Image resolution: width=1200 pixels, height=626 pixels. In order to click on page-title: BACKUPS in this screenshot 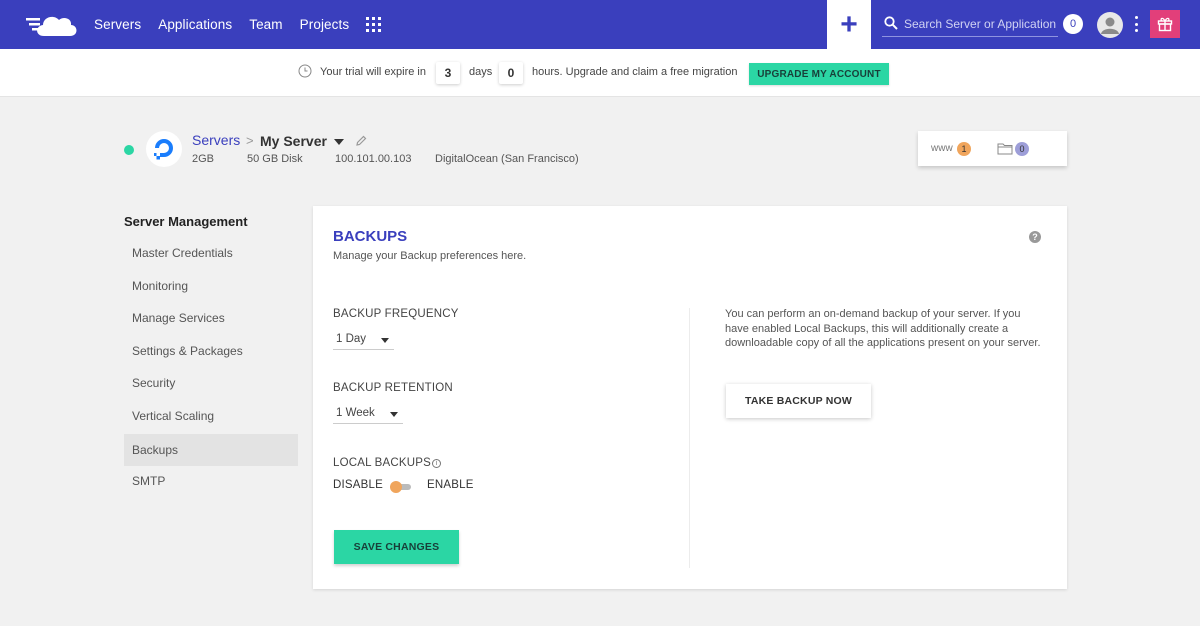, I will do `click(370, 236)`.